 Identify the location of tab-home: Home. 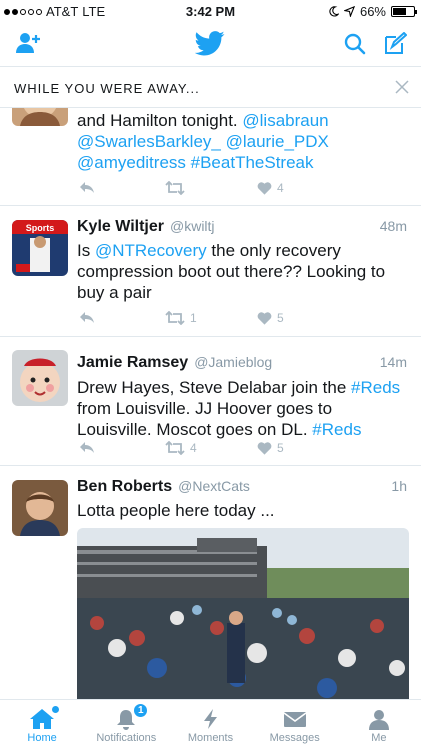
(42, 725).